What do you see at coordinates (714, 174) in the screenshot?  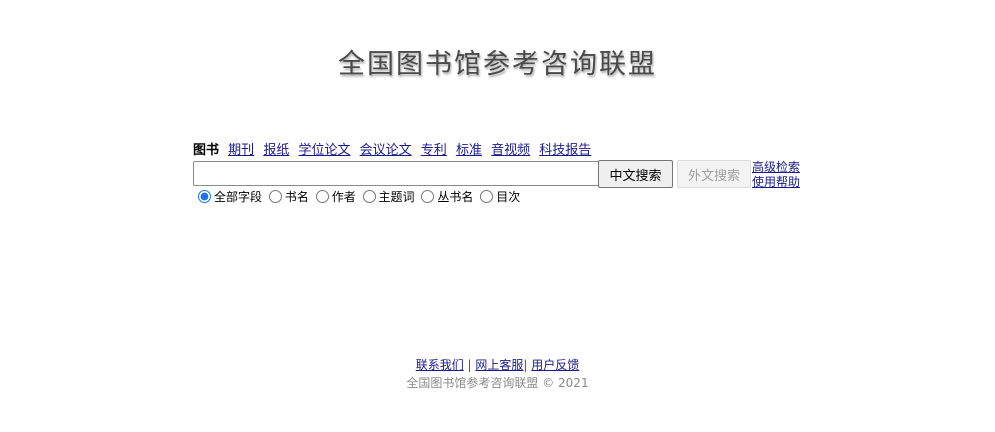 I see `foreign-search-button: 外文搜索` at bounding box center [714, 174].